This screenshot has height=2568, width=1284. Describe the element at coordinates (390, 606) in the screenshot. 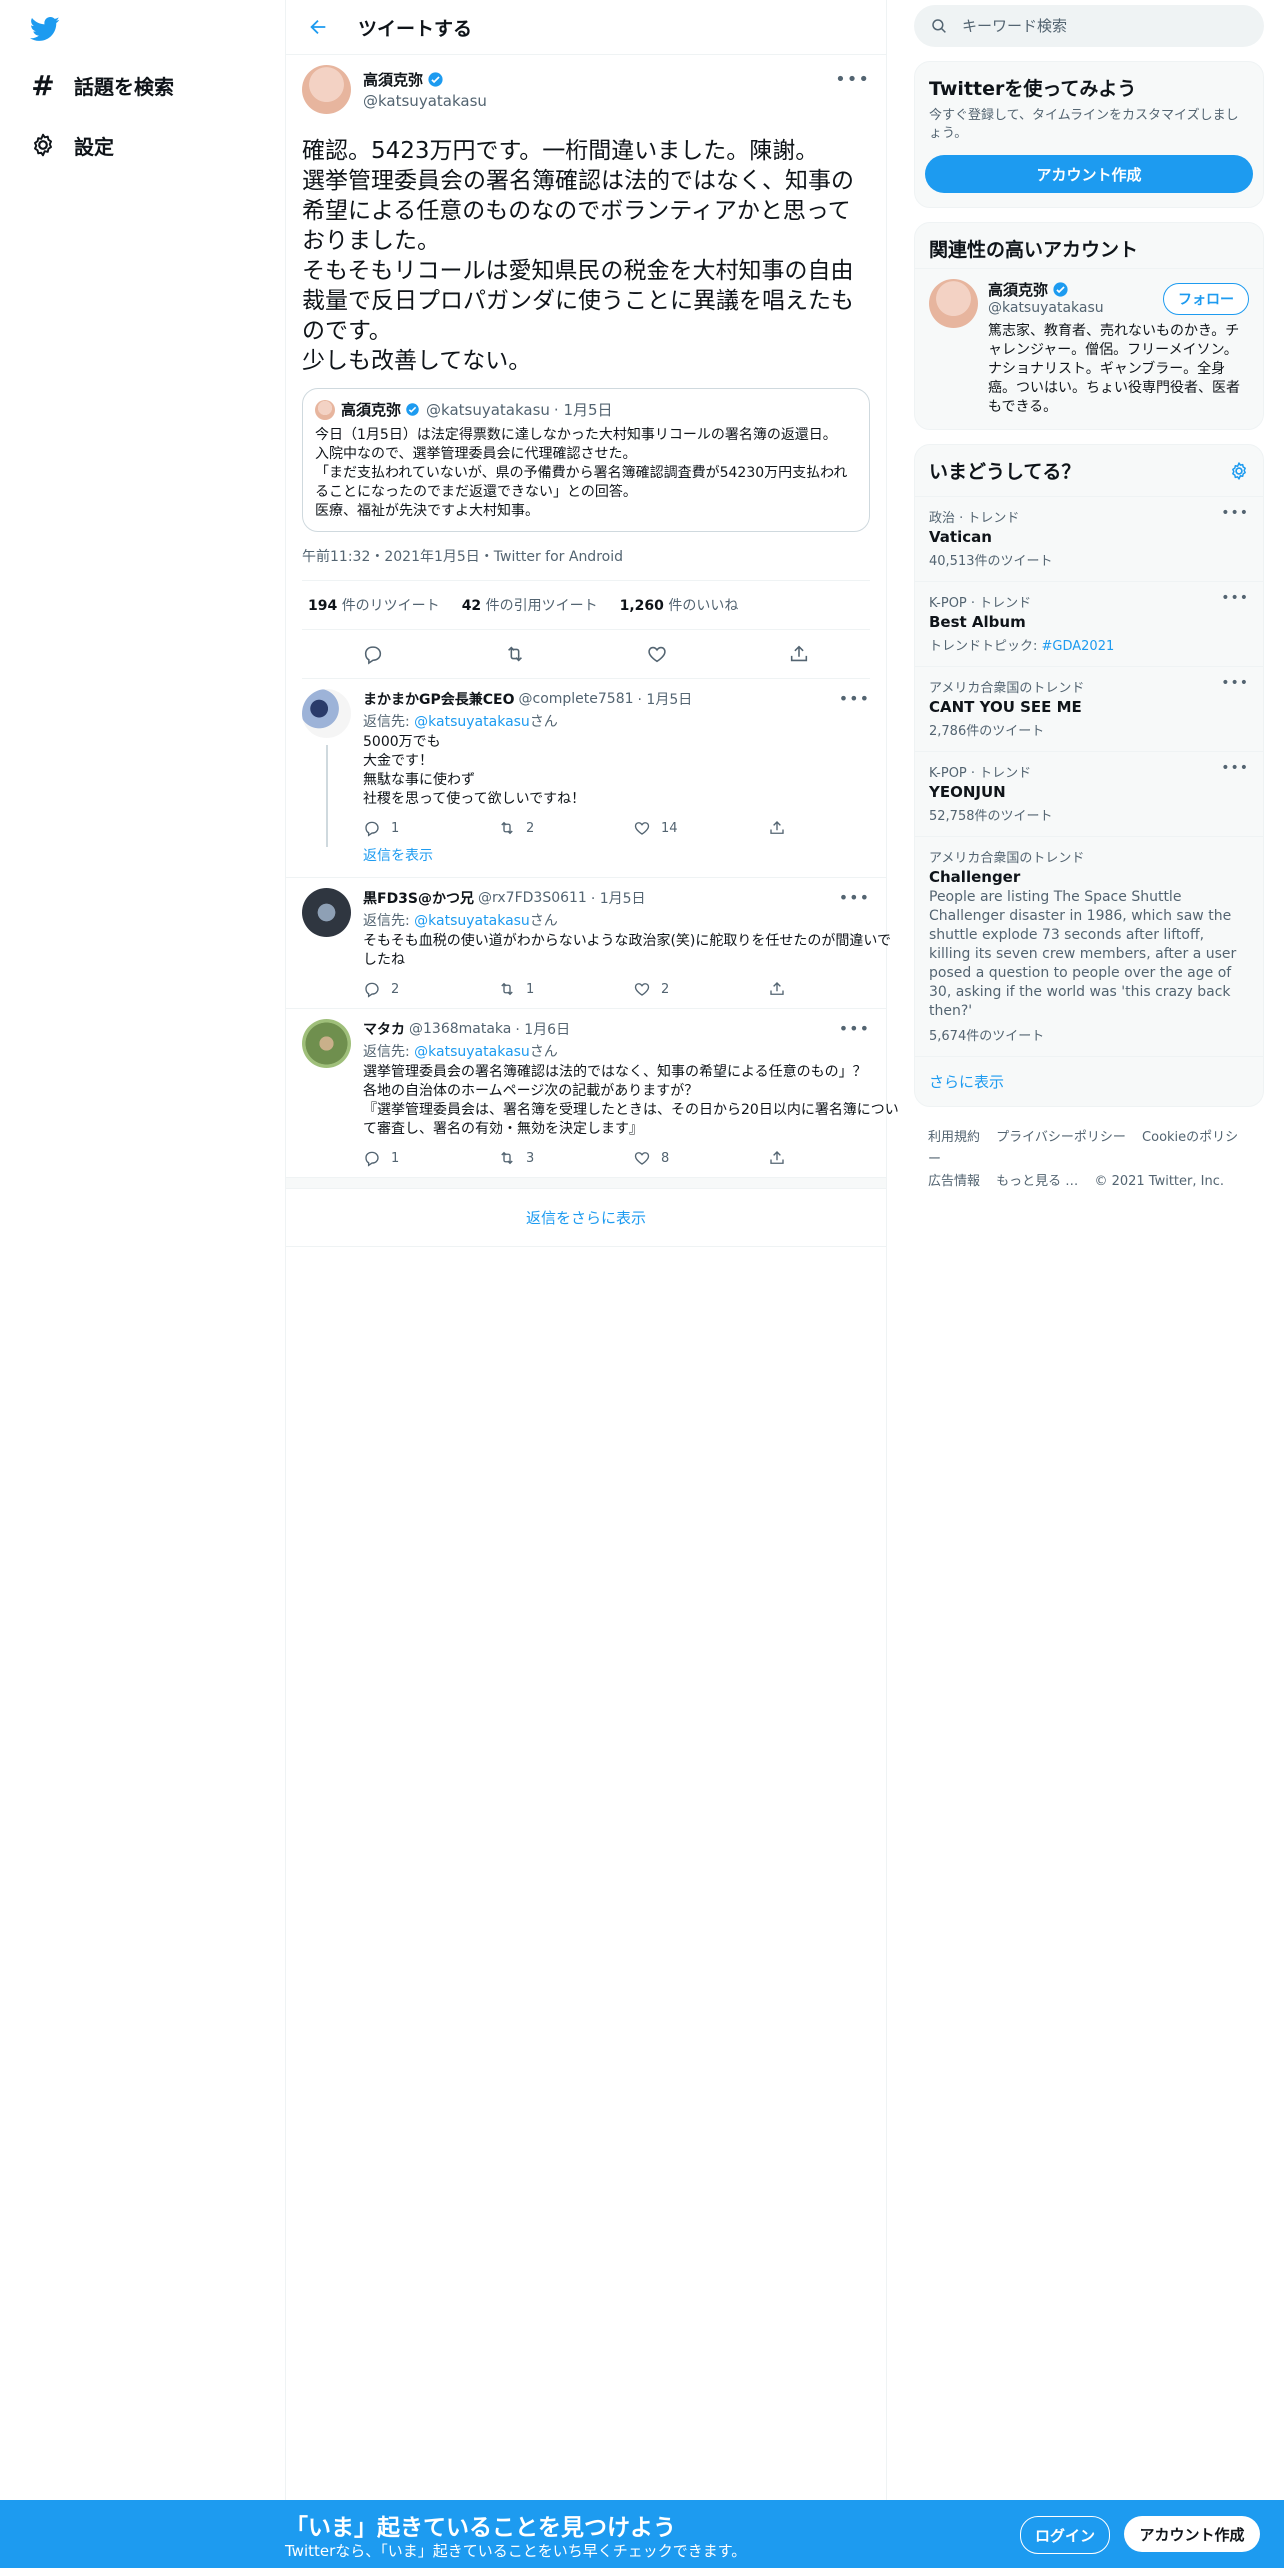

I see `retweet-count-label: 件のリツイート` at that location.